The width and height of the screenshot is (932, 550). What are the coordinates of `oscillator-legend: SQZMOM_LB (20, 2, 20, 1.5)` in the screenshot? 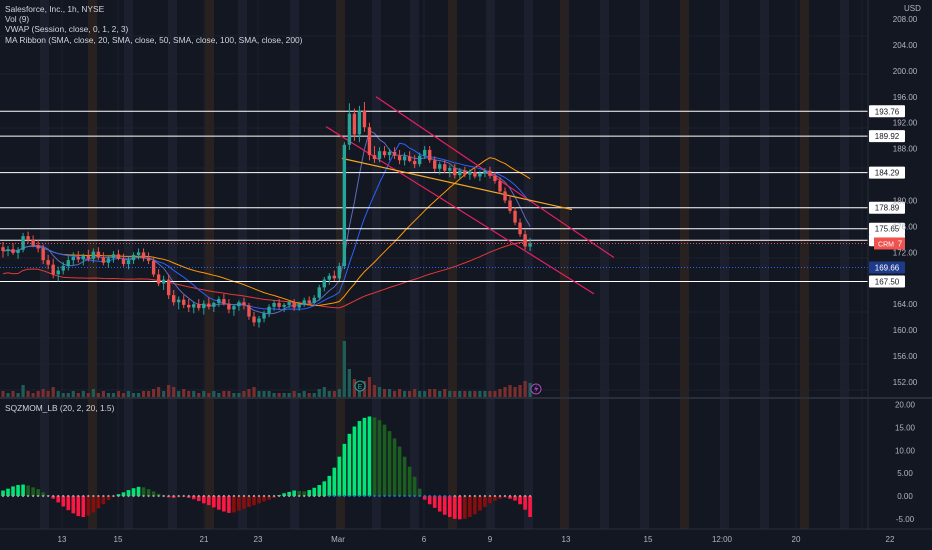 It's located at (59, 408).